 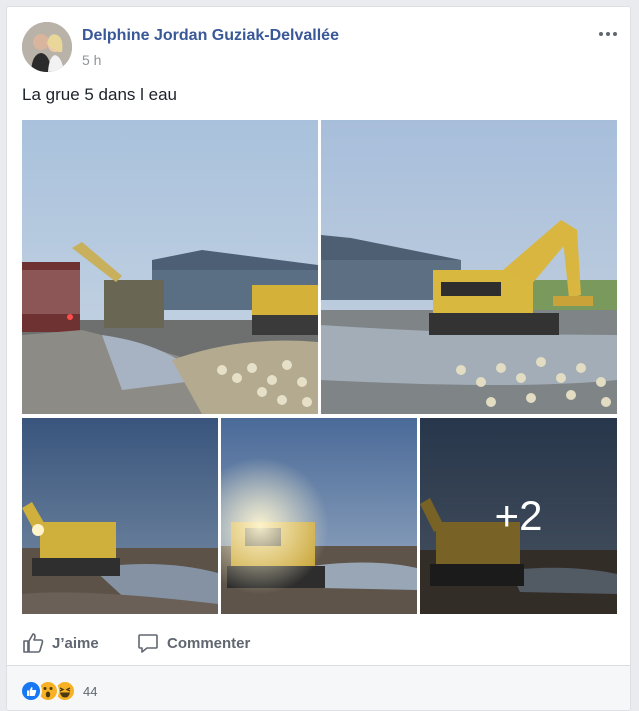 I want to click on comment-label: Commenter, so click(x=209, y=643).